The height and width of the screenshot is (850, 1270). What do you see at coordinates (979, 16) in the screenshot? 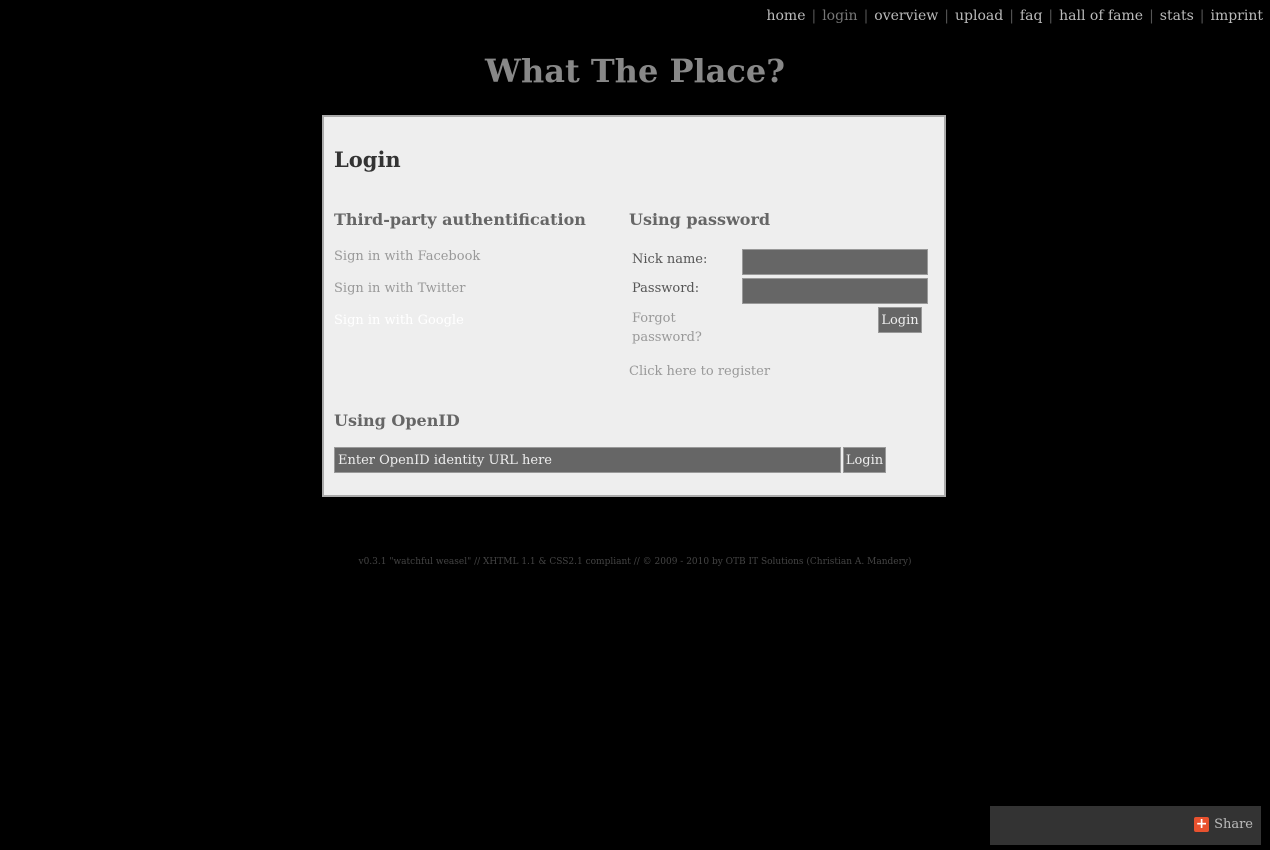
I see `nav-upload: upload` at bounding box center [979, 16].